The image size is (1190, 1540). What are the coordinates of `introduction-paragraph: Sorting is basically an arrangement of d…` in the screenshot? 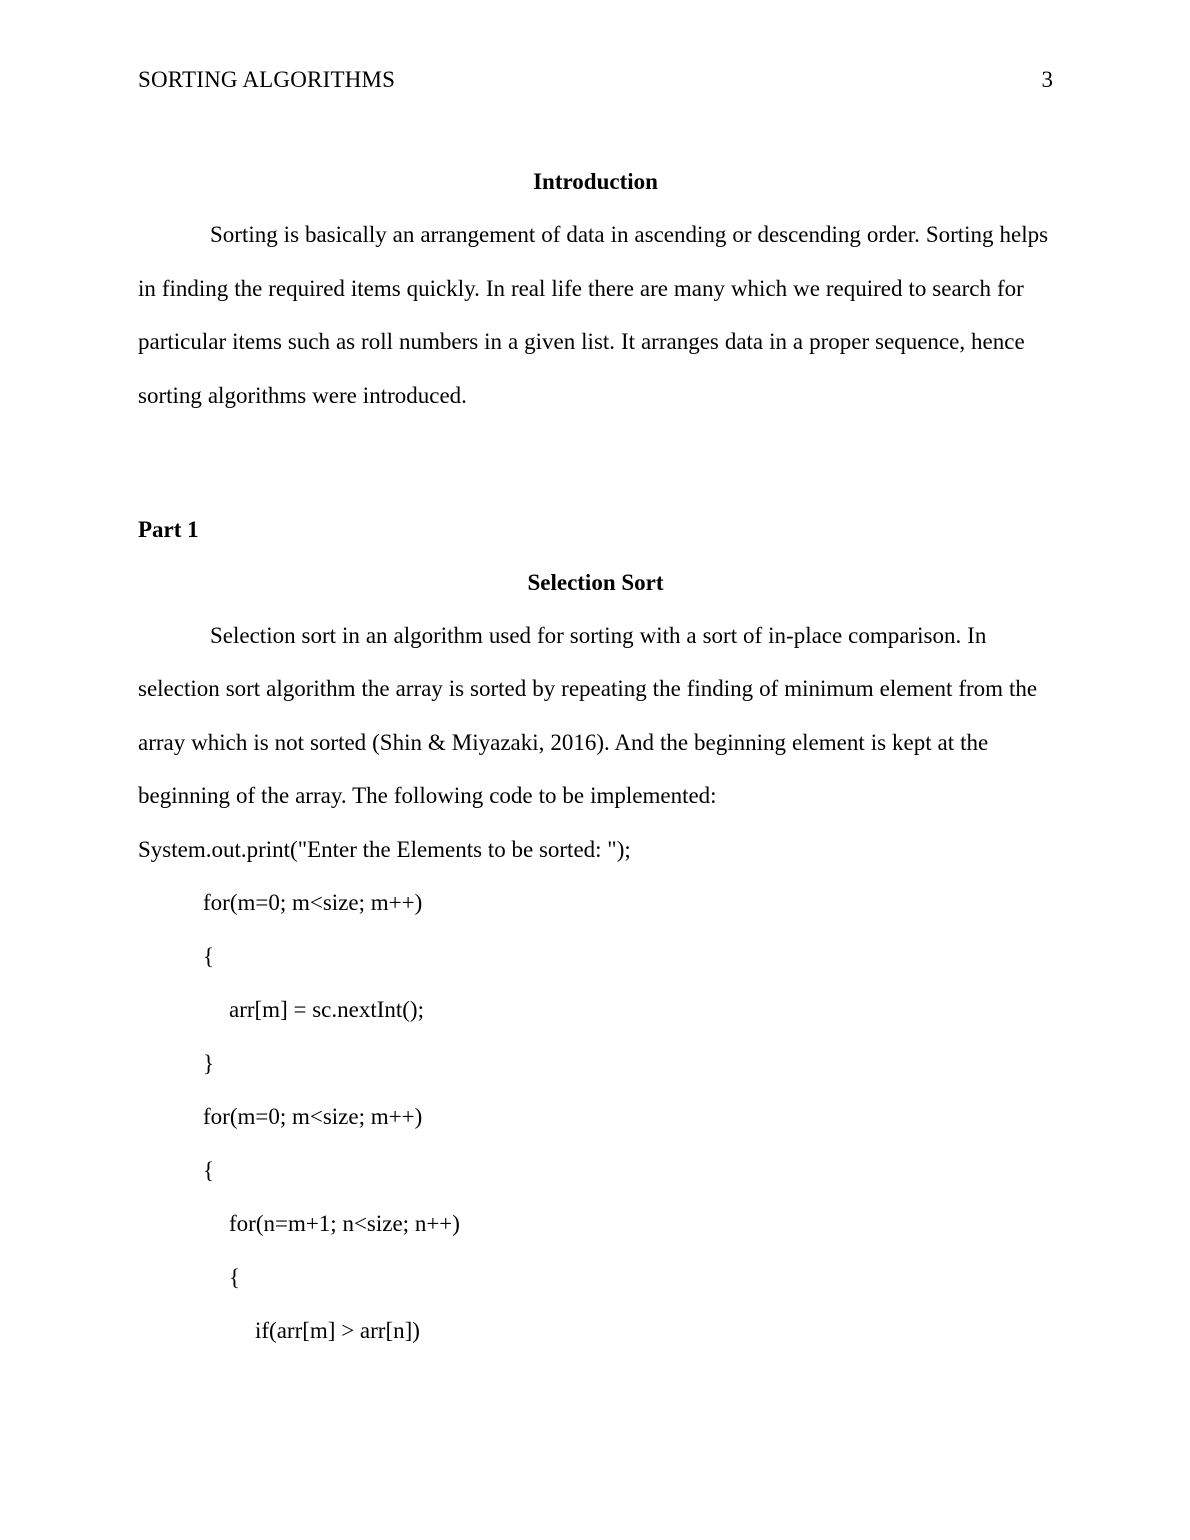 It's located at (593, 315).